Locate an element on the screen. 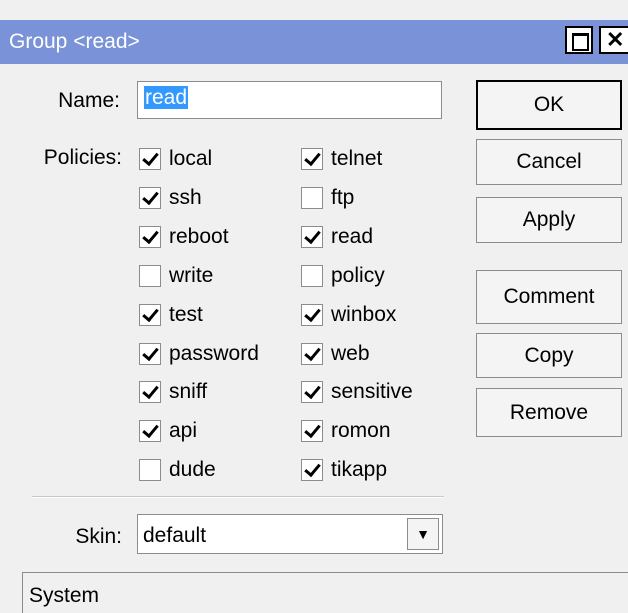 This screenshot has width=628, height=613. policy-label: winbox is located at coordinates (364, 314).